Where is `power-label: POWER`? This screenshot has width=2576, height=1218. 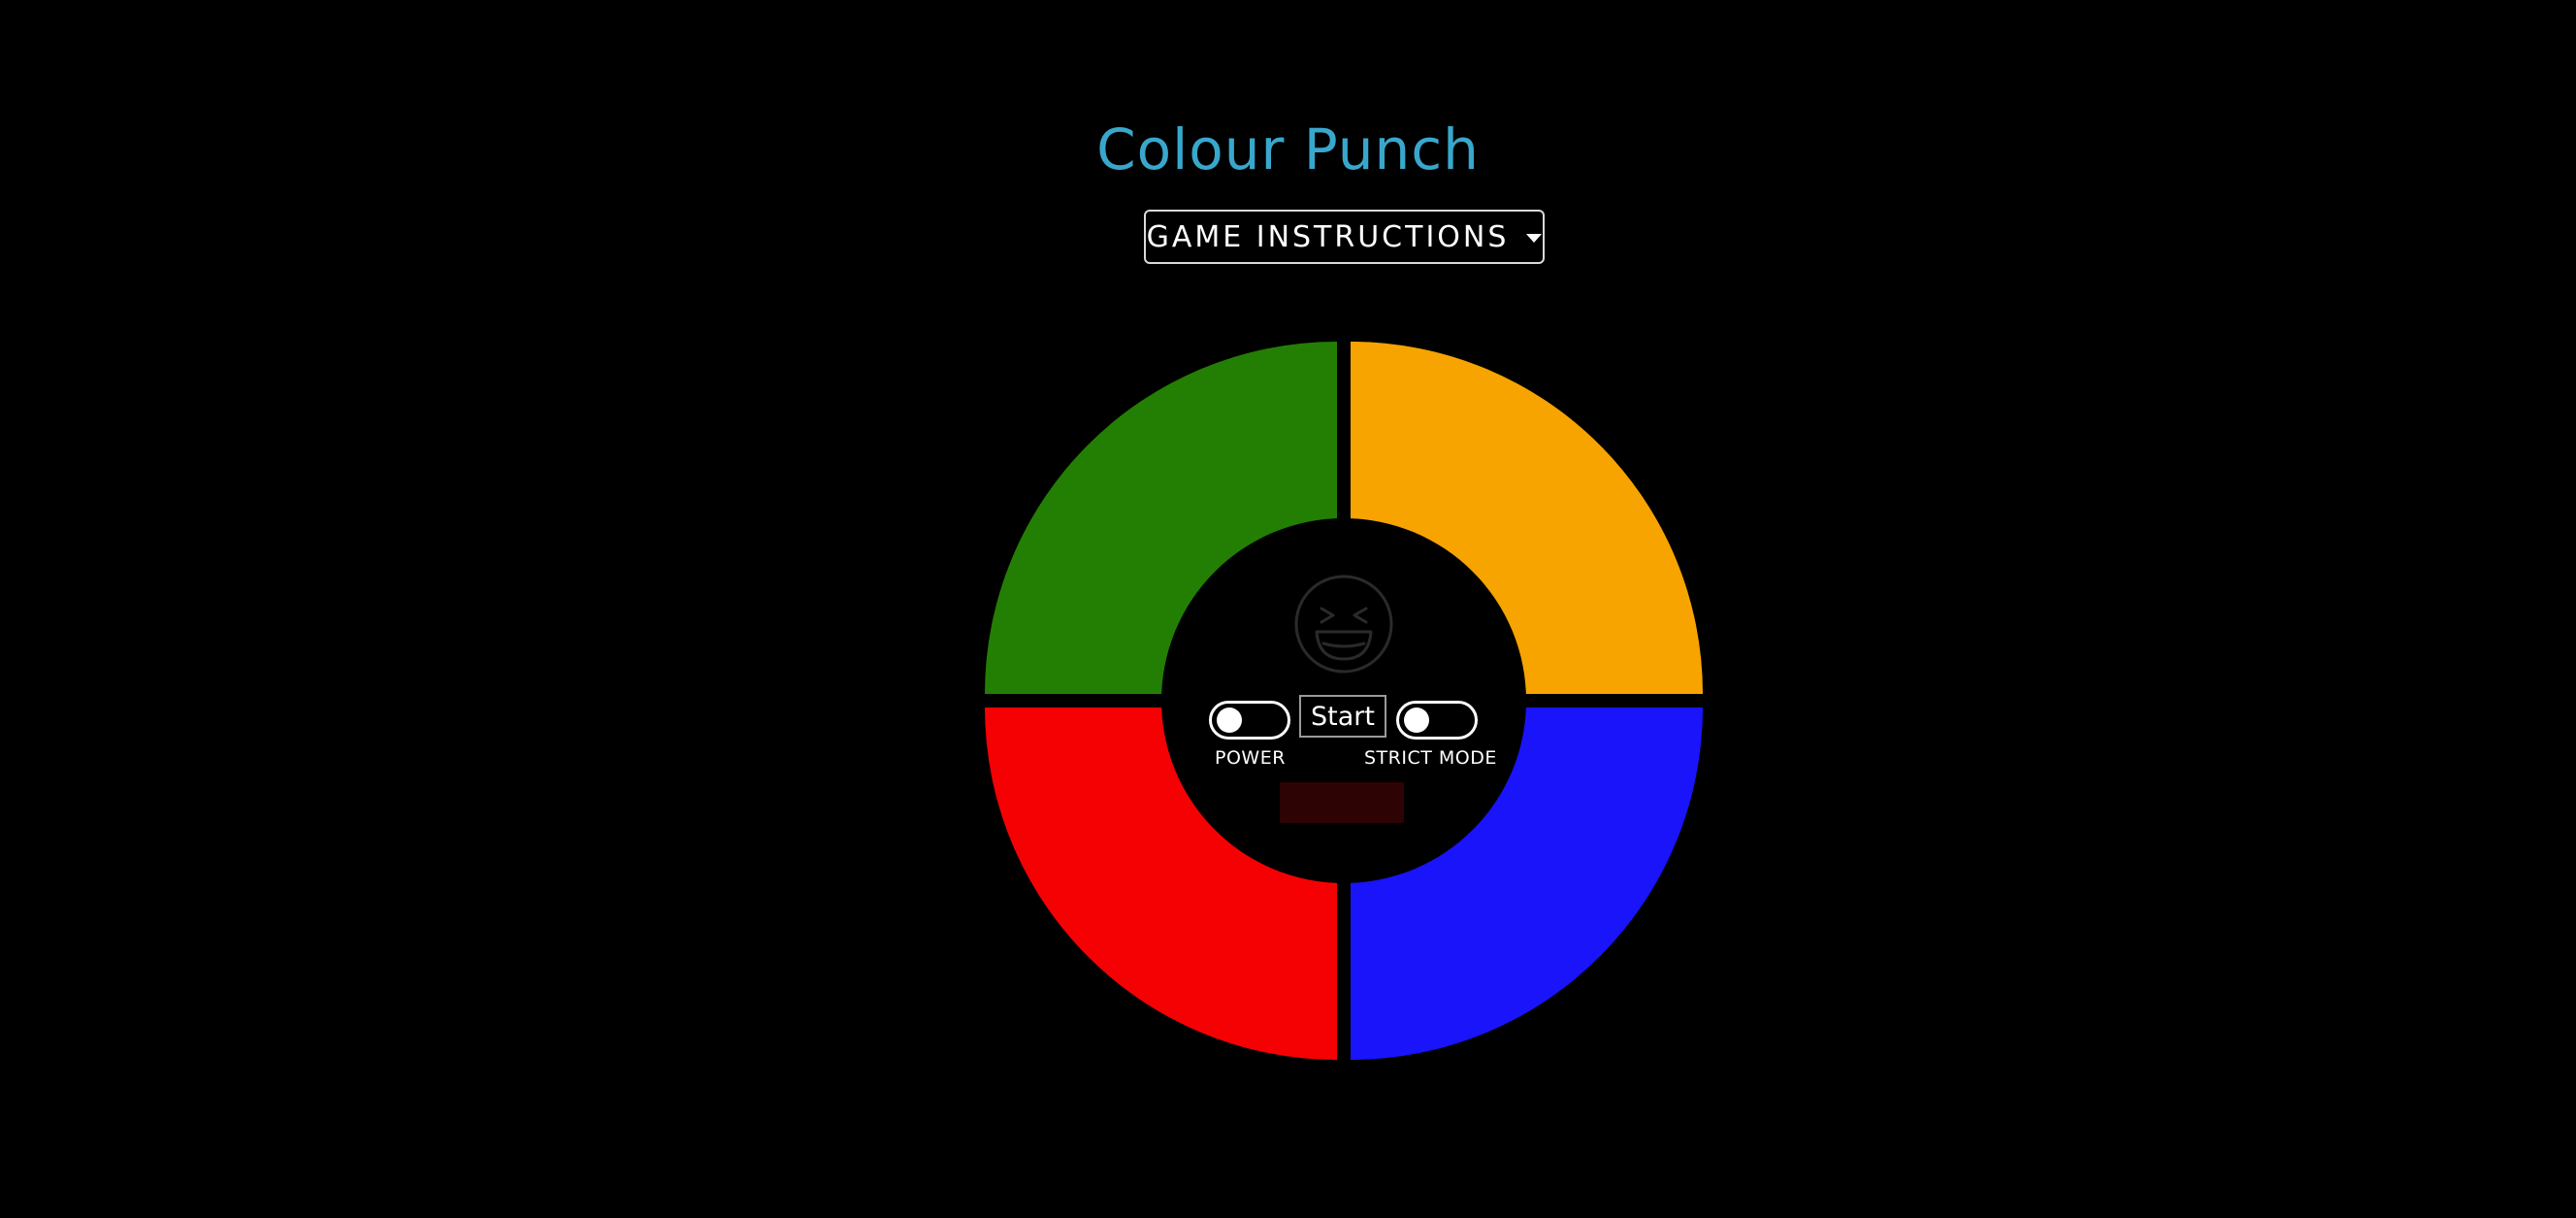
power-label: POWER is located at coordinates (1251, 758).